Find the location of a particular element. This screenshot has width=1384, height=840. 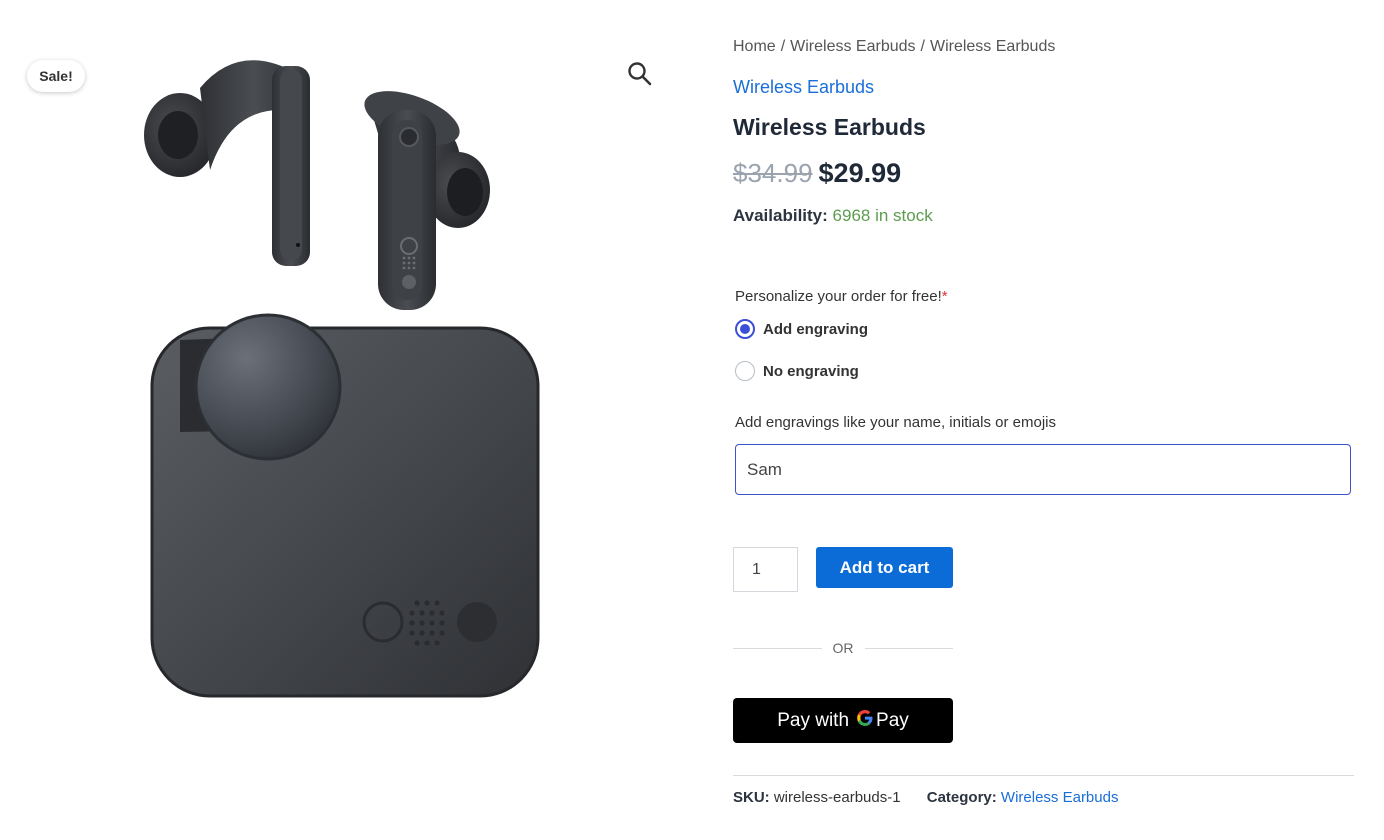

breadcrumb-current: Wireless Earbuds is located at coordinates (992, 46).